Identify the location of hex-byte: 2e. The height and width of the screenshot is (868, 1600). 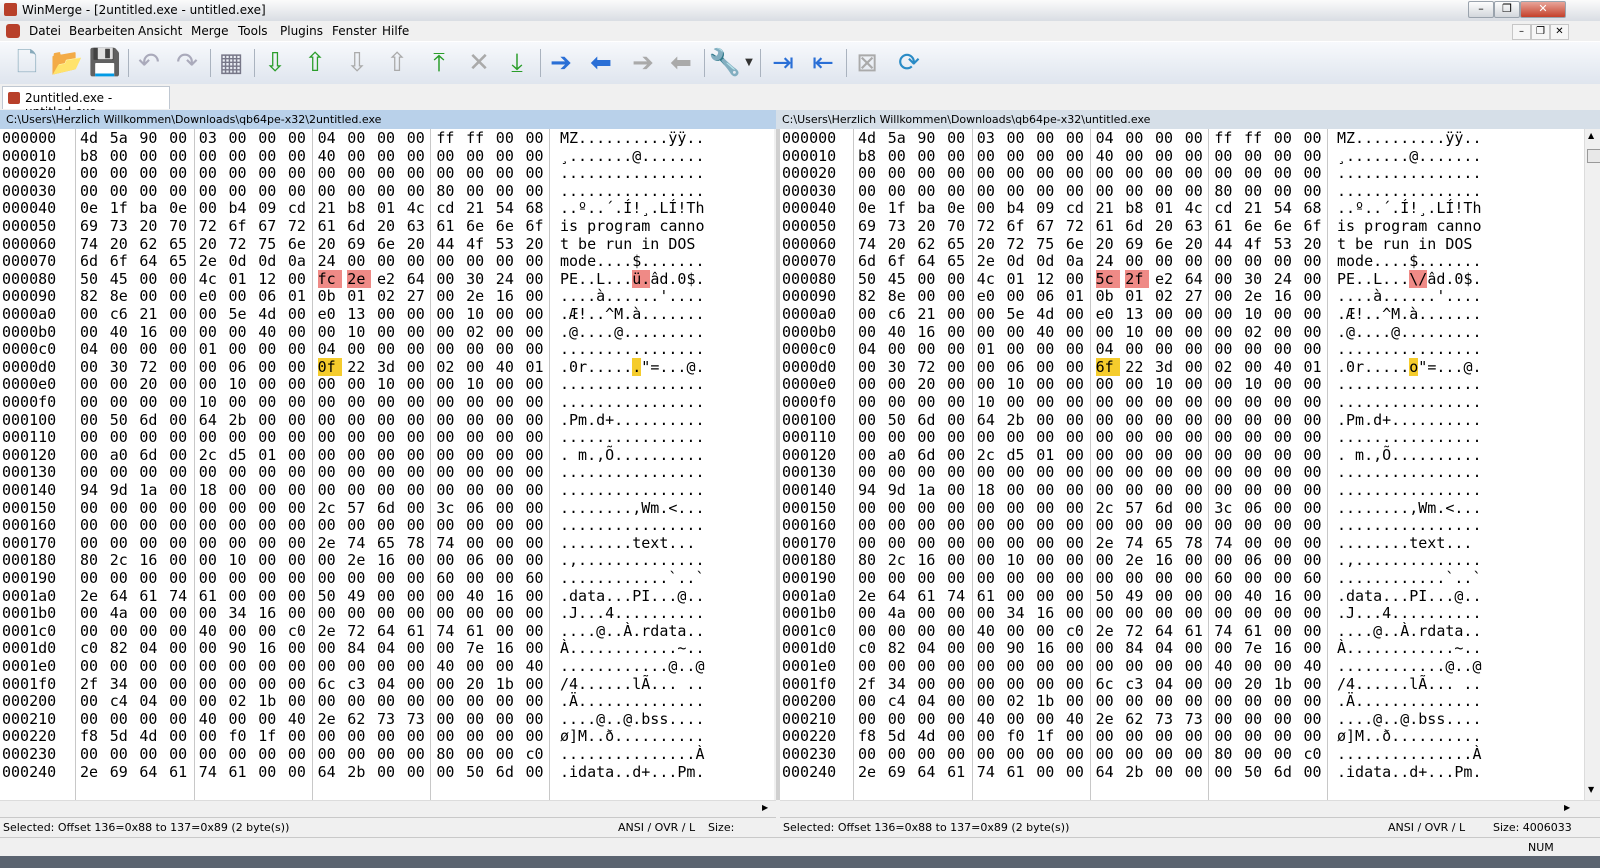
(478, 296).